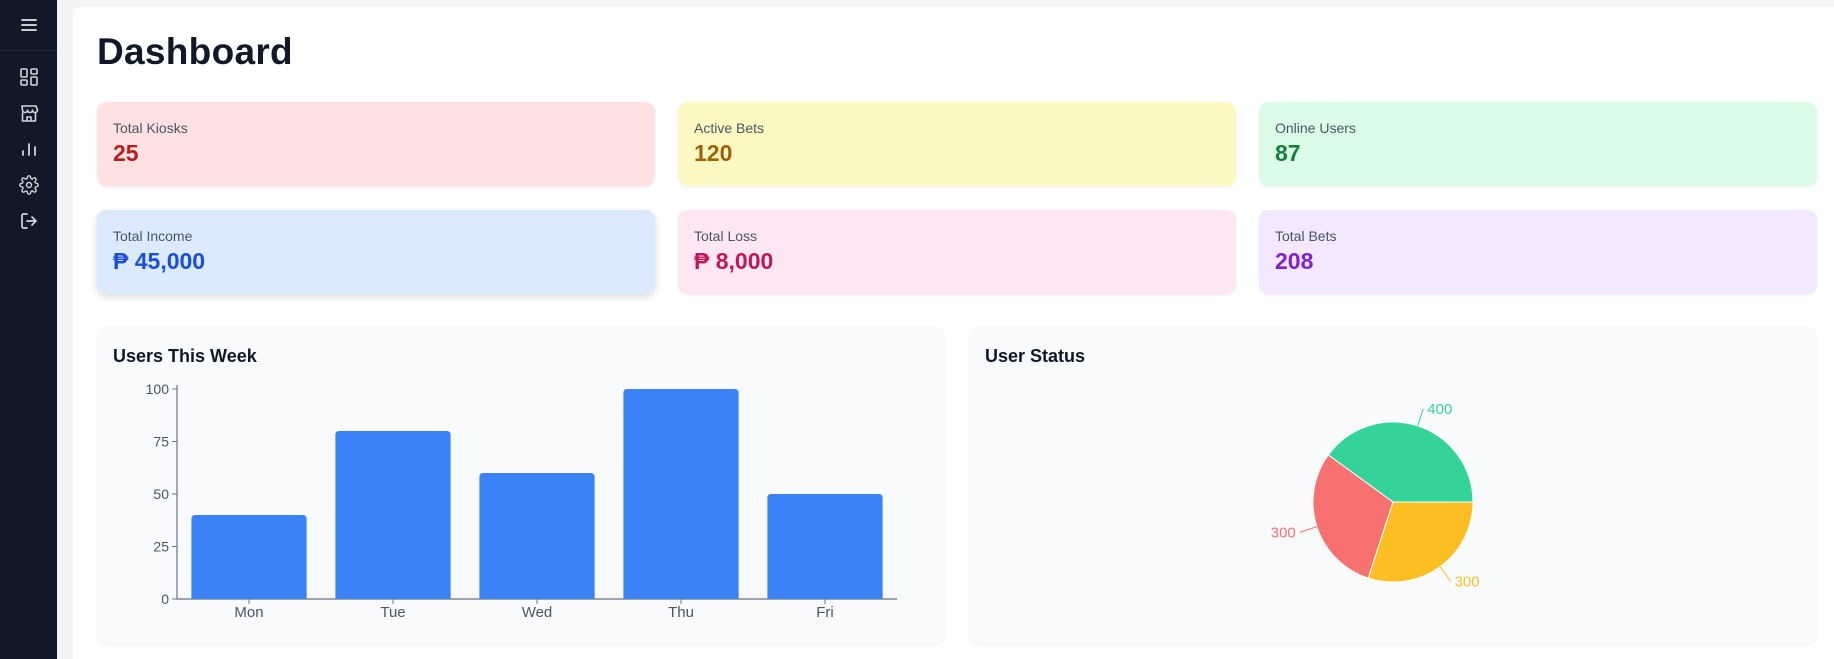  Describe the element at coordinates (1375, 495) in the screenshot. I see `user-status-pie-chart: 400 300 300` at that location.